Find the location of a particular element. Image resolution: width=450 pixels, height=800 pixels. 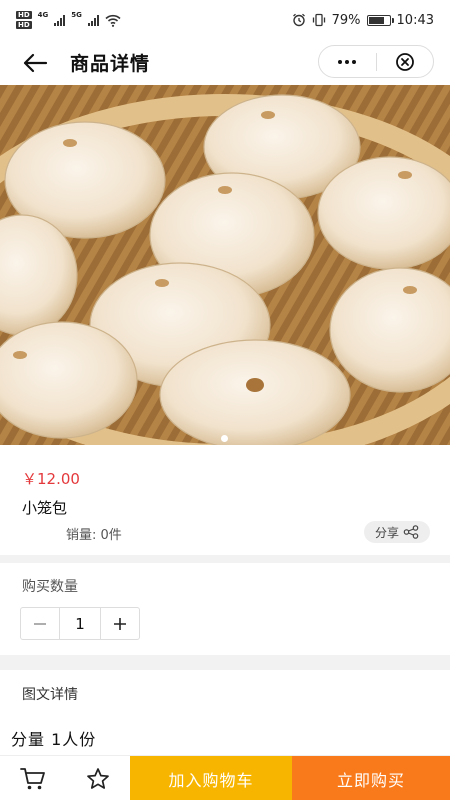

more-dots-icon is located at coordinates (347, 61).